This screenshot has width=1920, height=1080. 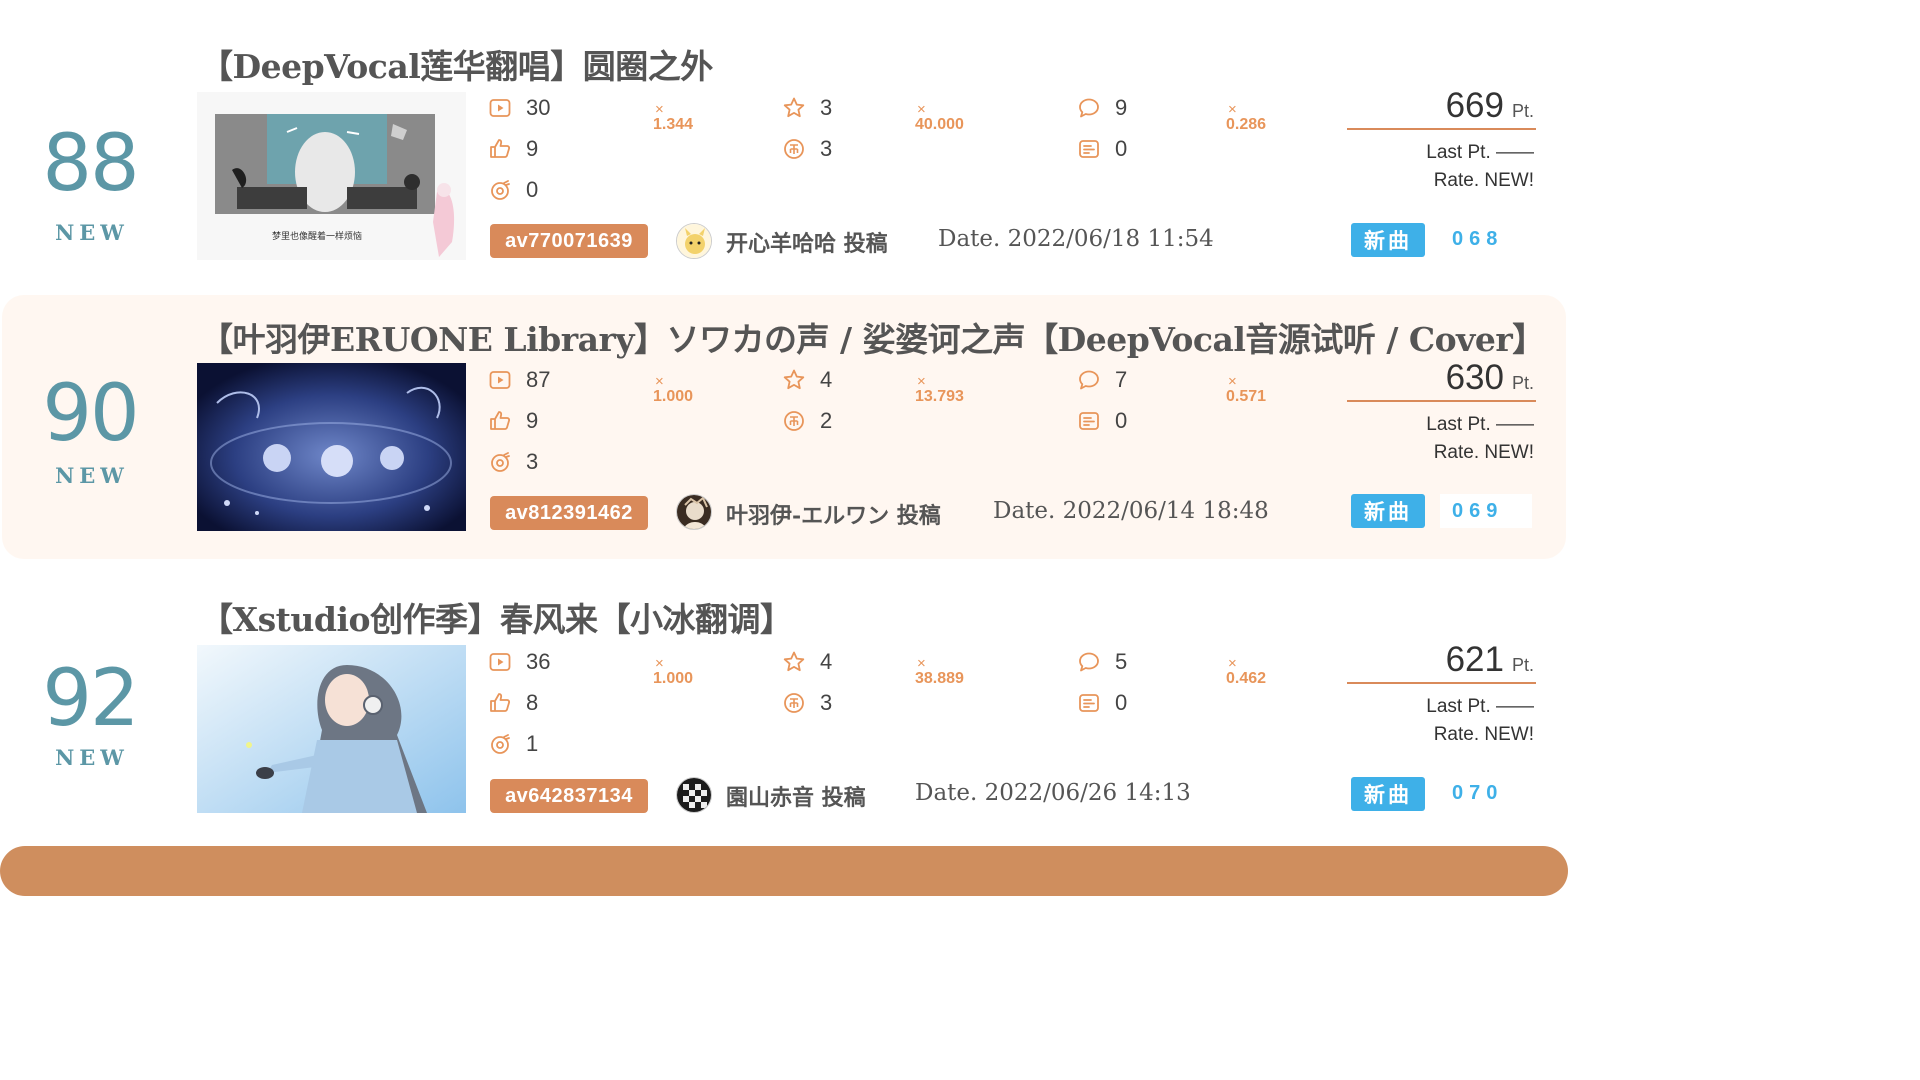 What do you see at coordinates (807, 108) in the screenshot?
I see `stat-favorite: 3` at bounding box center [807, 108].